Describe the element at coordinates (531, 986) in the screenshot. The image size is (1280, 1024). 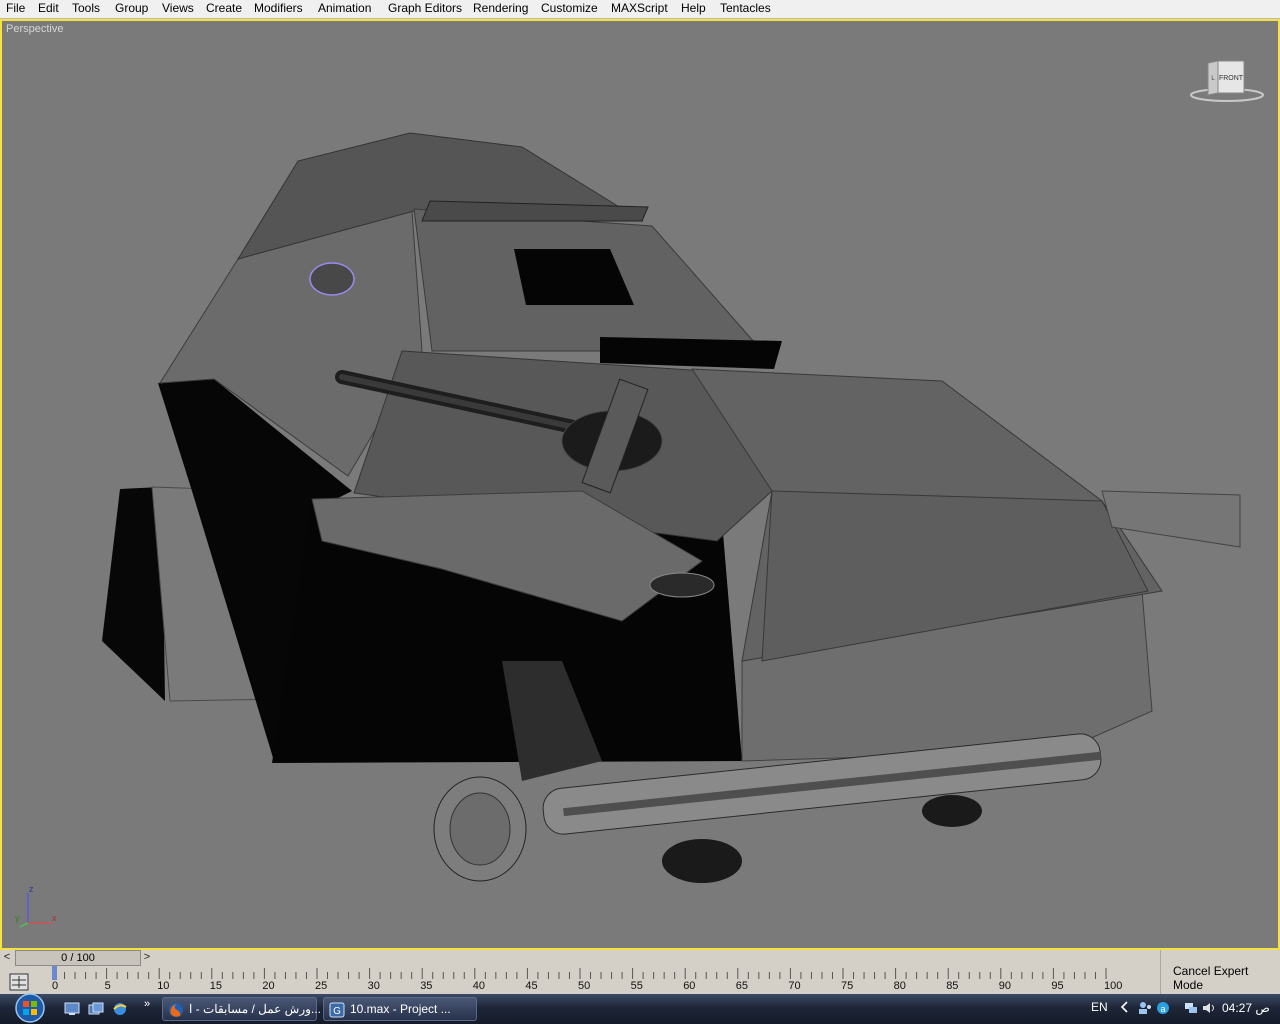
I see `track-tick-label: 45` at that location.